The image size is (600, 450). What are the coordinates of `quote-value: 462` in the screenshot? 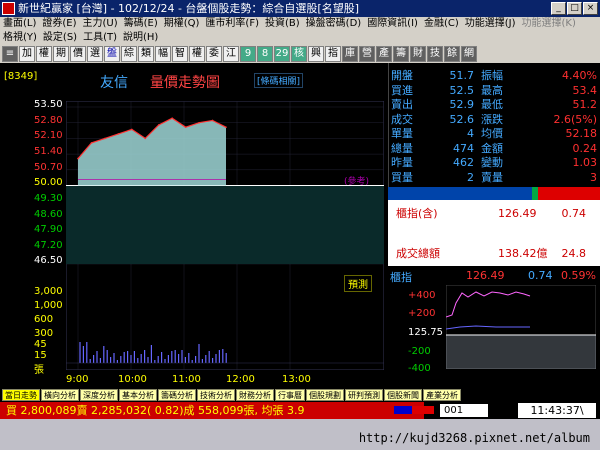 It's located at (463, 162).